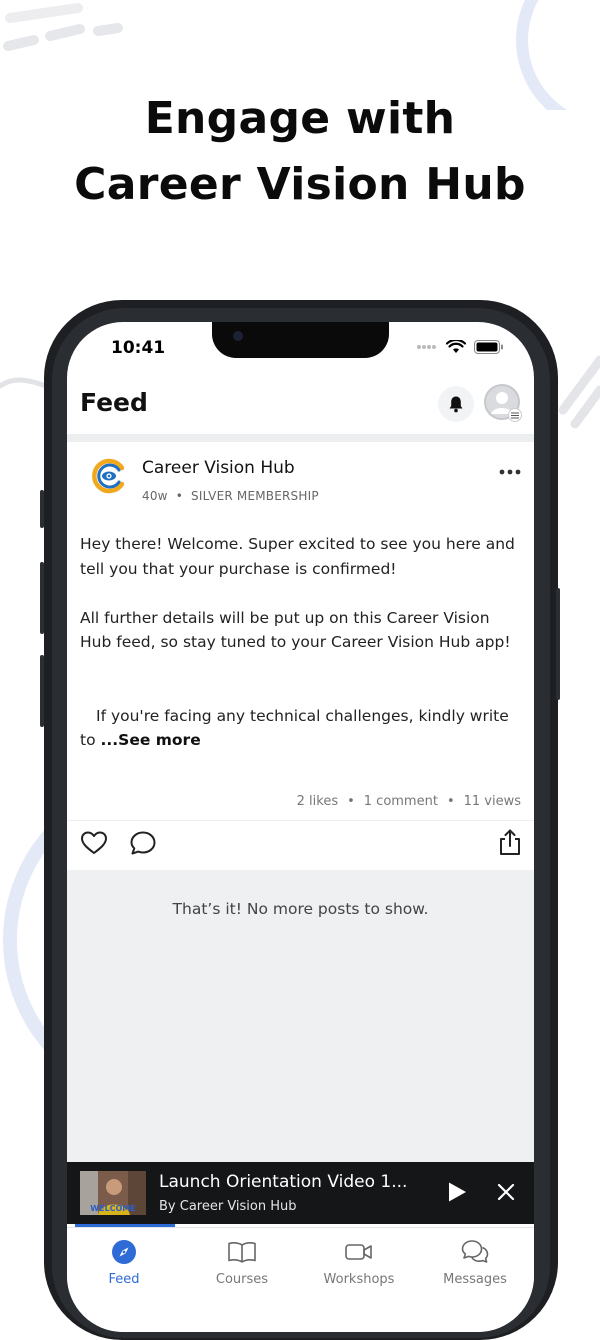 Image resolution: width=600 pixels, height=1340 pixels. Describe the element at coordinates (503, 403) in the screenshot. I see `profile-button` at that location.